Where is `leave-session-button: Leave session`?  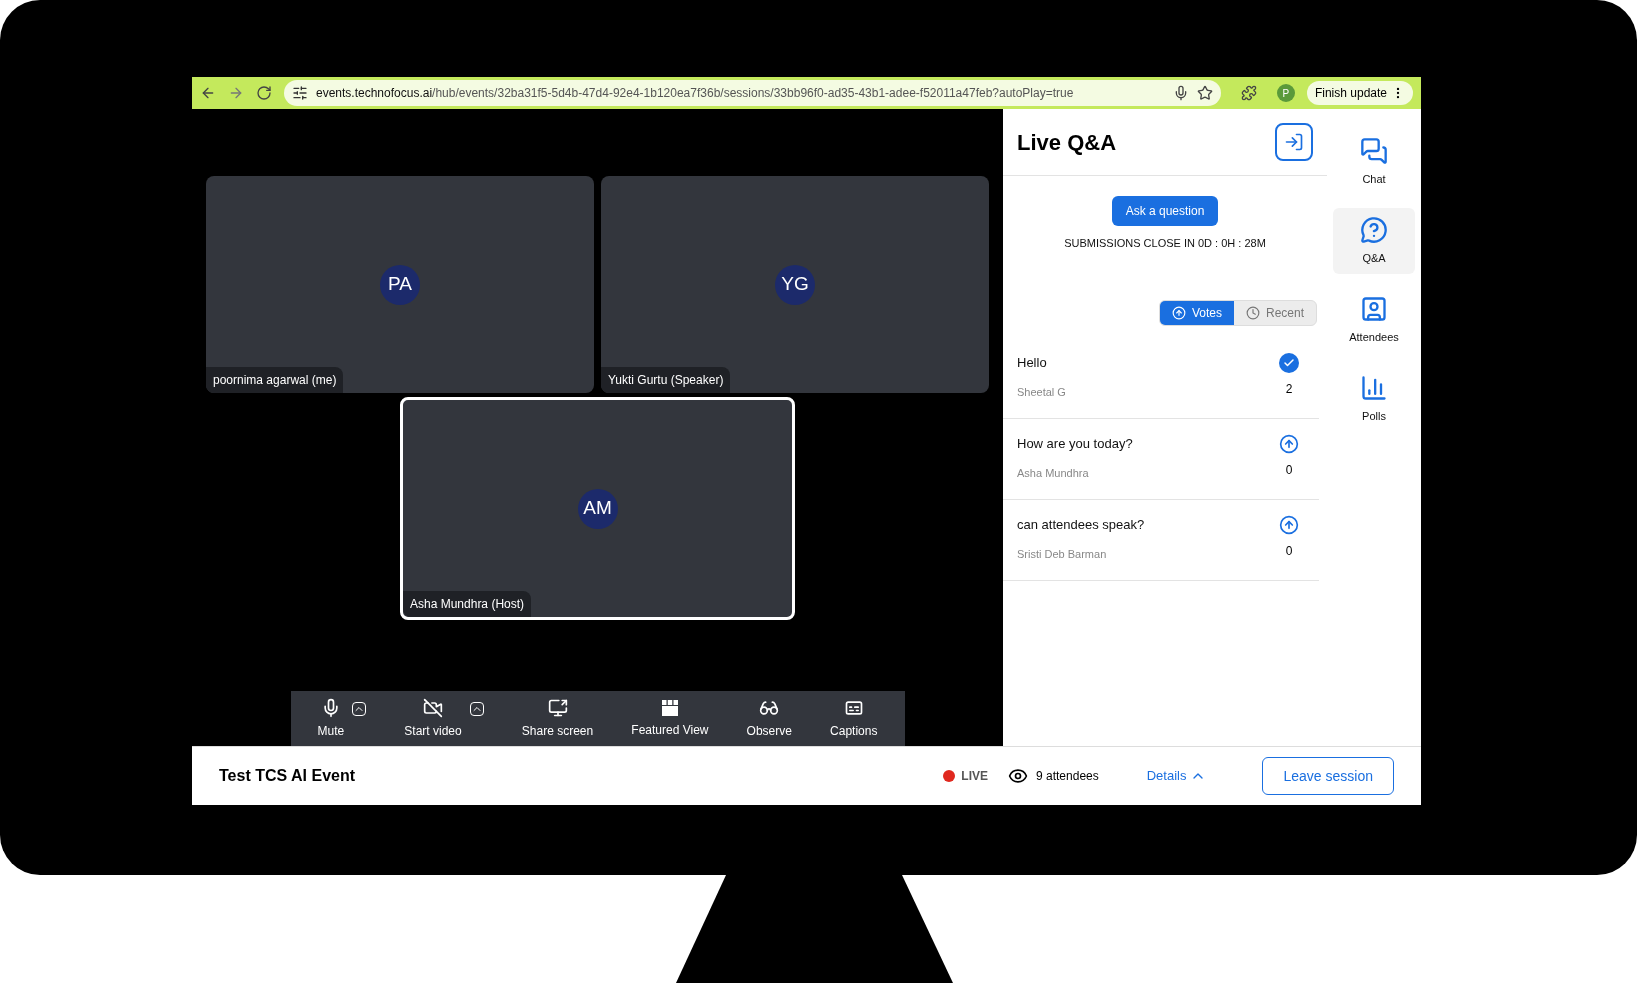
leave-session-button: Leave session is located at coordinates (1328, 776).